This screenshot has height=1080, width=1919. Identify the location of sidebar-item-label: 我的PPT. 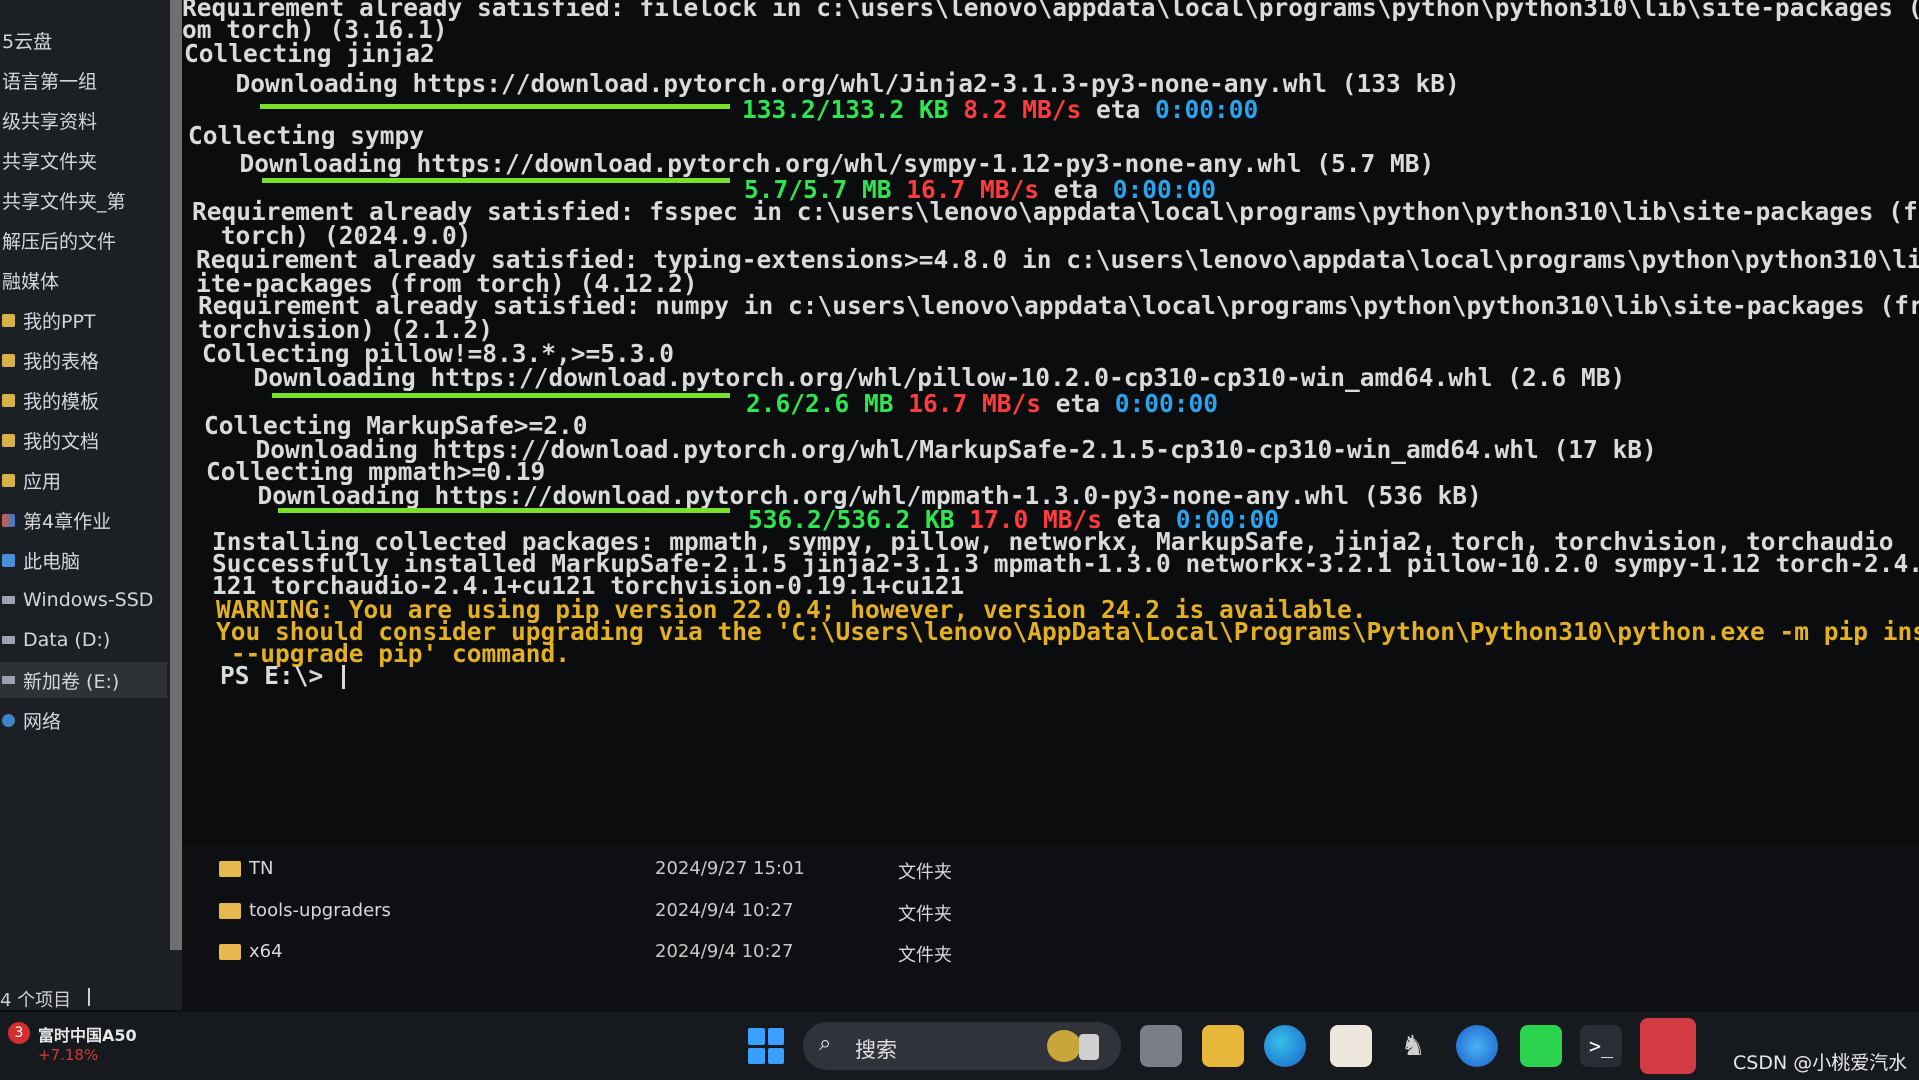
(59, 321).